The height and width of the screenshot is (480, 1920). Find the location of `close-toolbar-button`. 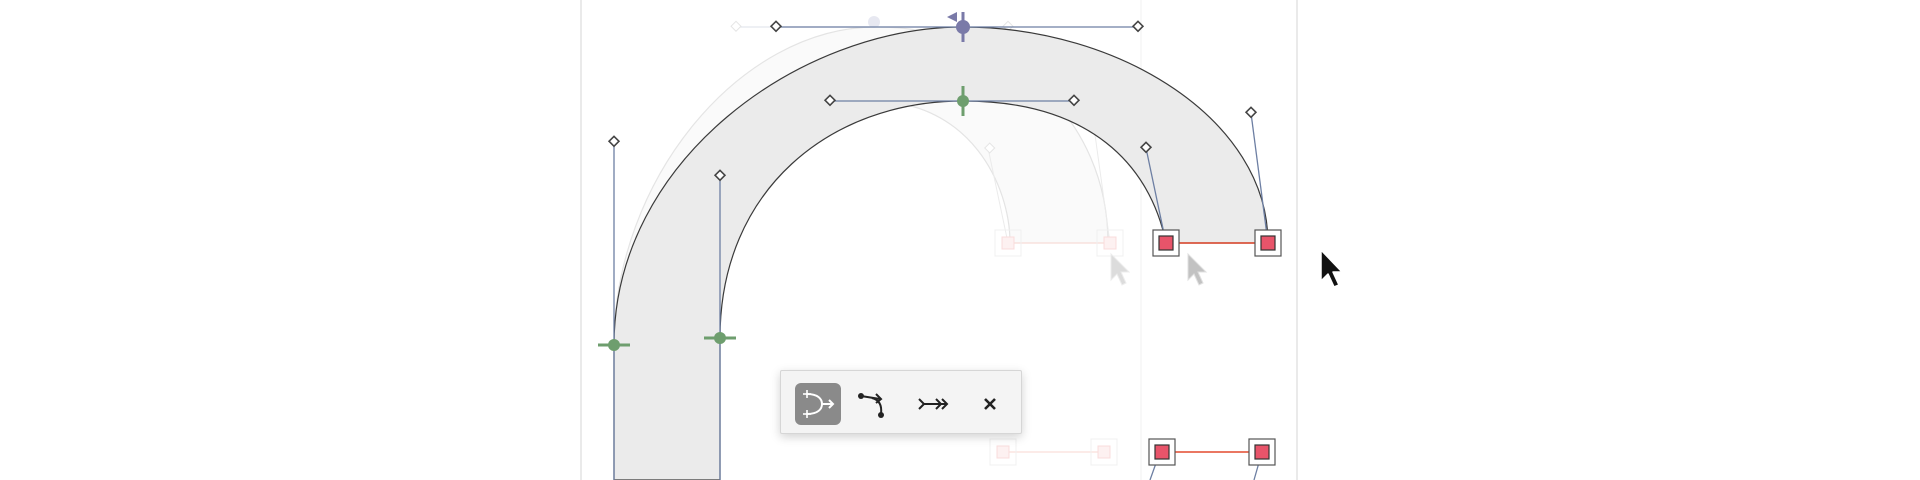

close-toolbar-button is located at coordinates (990, 404).